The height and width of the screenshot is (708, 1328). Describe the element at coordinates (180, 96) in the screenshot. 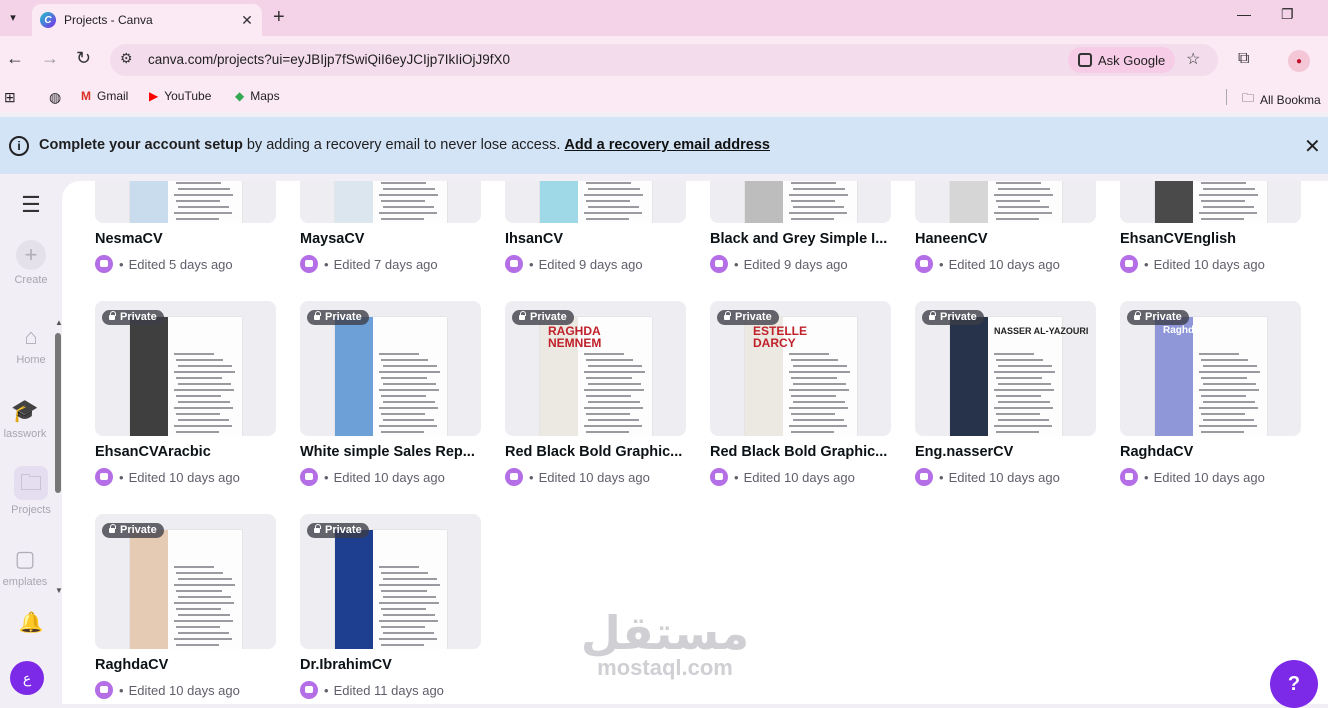

I see `bookmark-youtube: ▶ YouTube` at that location.